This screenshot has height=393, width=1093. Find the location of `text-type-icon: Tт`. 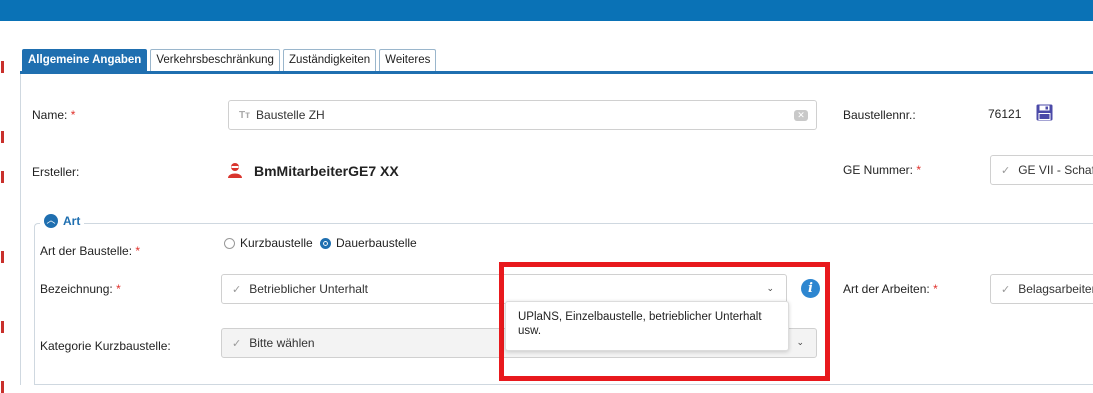

text-type-icon: Tт is located at coordinates (245, 115).